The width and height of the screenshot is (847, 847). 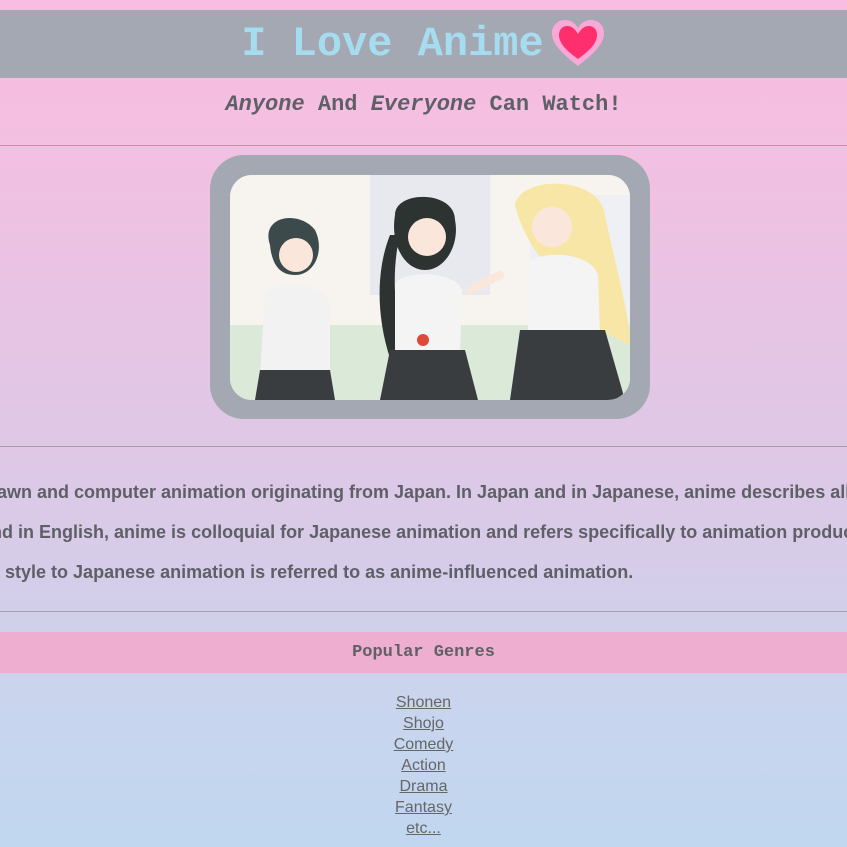 I want to click on tagline-can-watch: Can Watch!, so click(x=555, y=104).